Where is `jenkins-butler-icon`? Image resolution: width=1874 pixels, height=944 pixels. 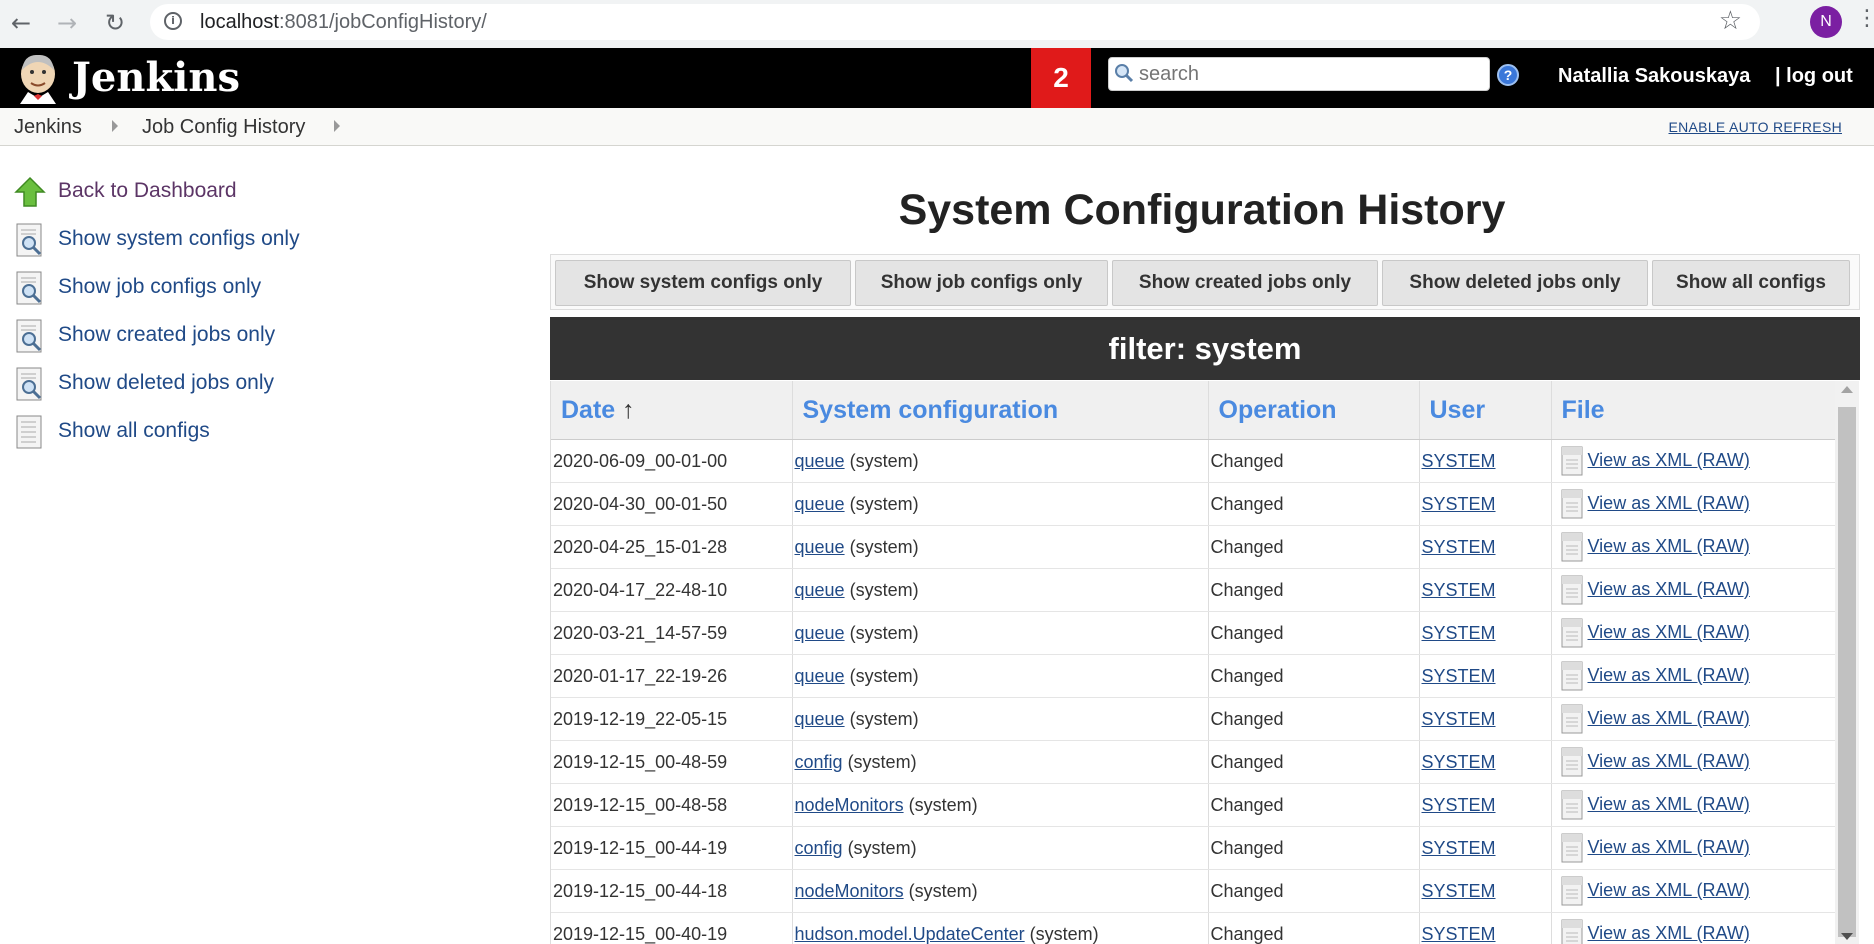
jenkins-butler-icon is located at coordinates (38, 78).